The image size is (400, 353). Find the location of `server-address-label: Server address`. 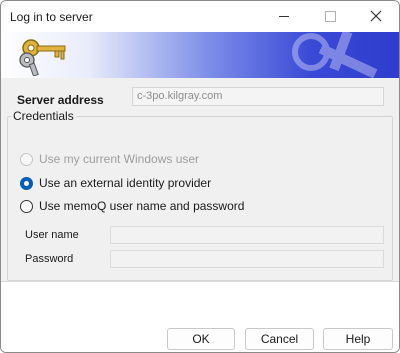

server-address-label: Server address is located at coordinates (60, 100).